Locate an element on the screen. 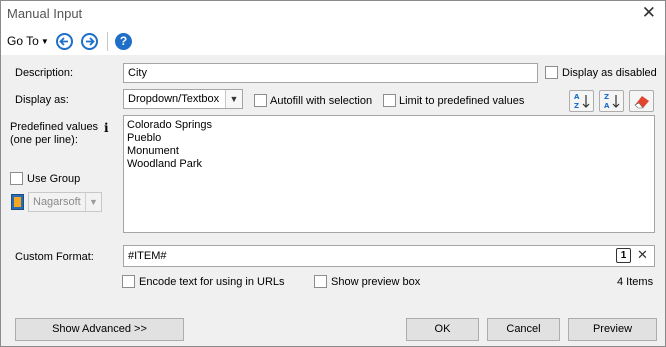 The width and height of the screenshot is (666, 347). limit-predefined-label: Limit to predefined values is located at coordinates (462, 101).